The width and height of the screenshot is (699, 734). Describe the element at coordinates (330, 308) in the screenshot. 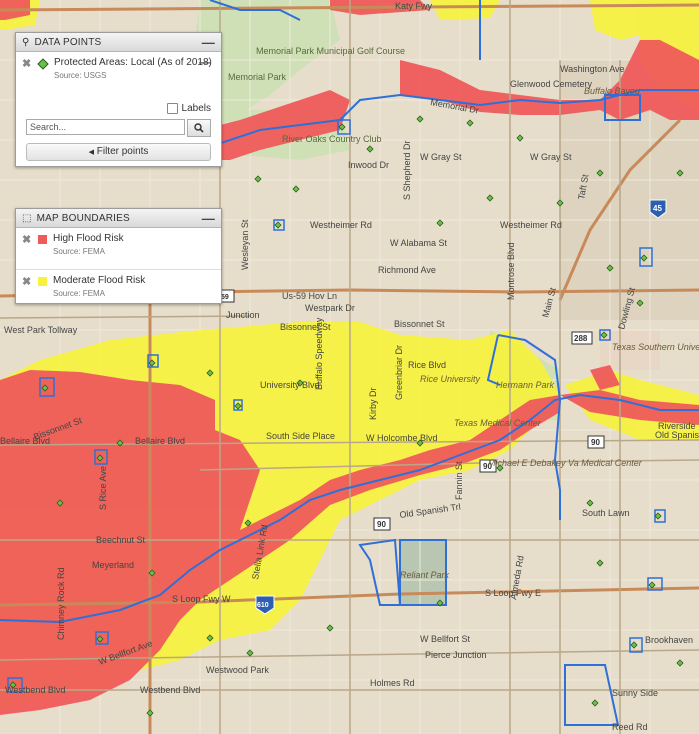

I see `street-label: Westpark Dr` at that location.